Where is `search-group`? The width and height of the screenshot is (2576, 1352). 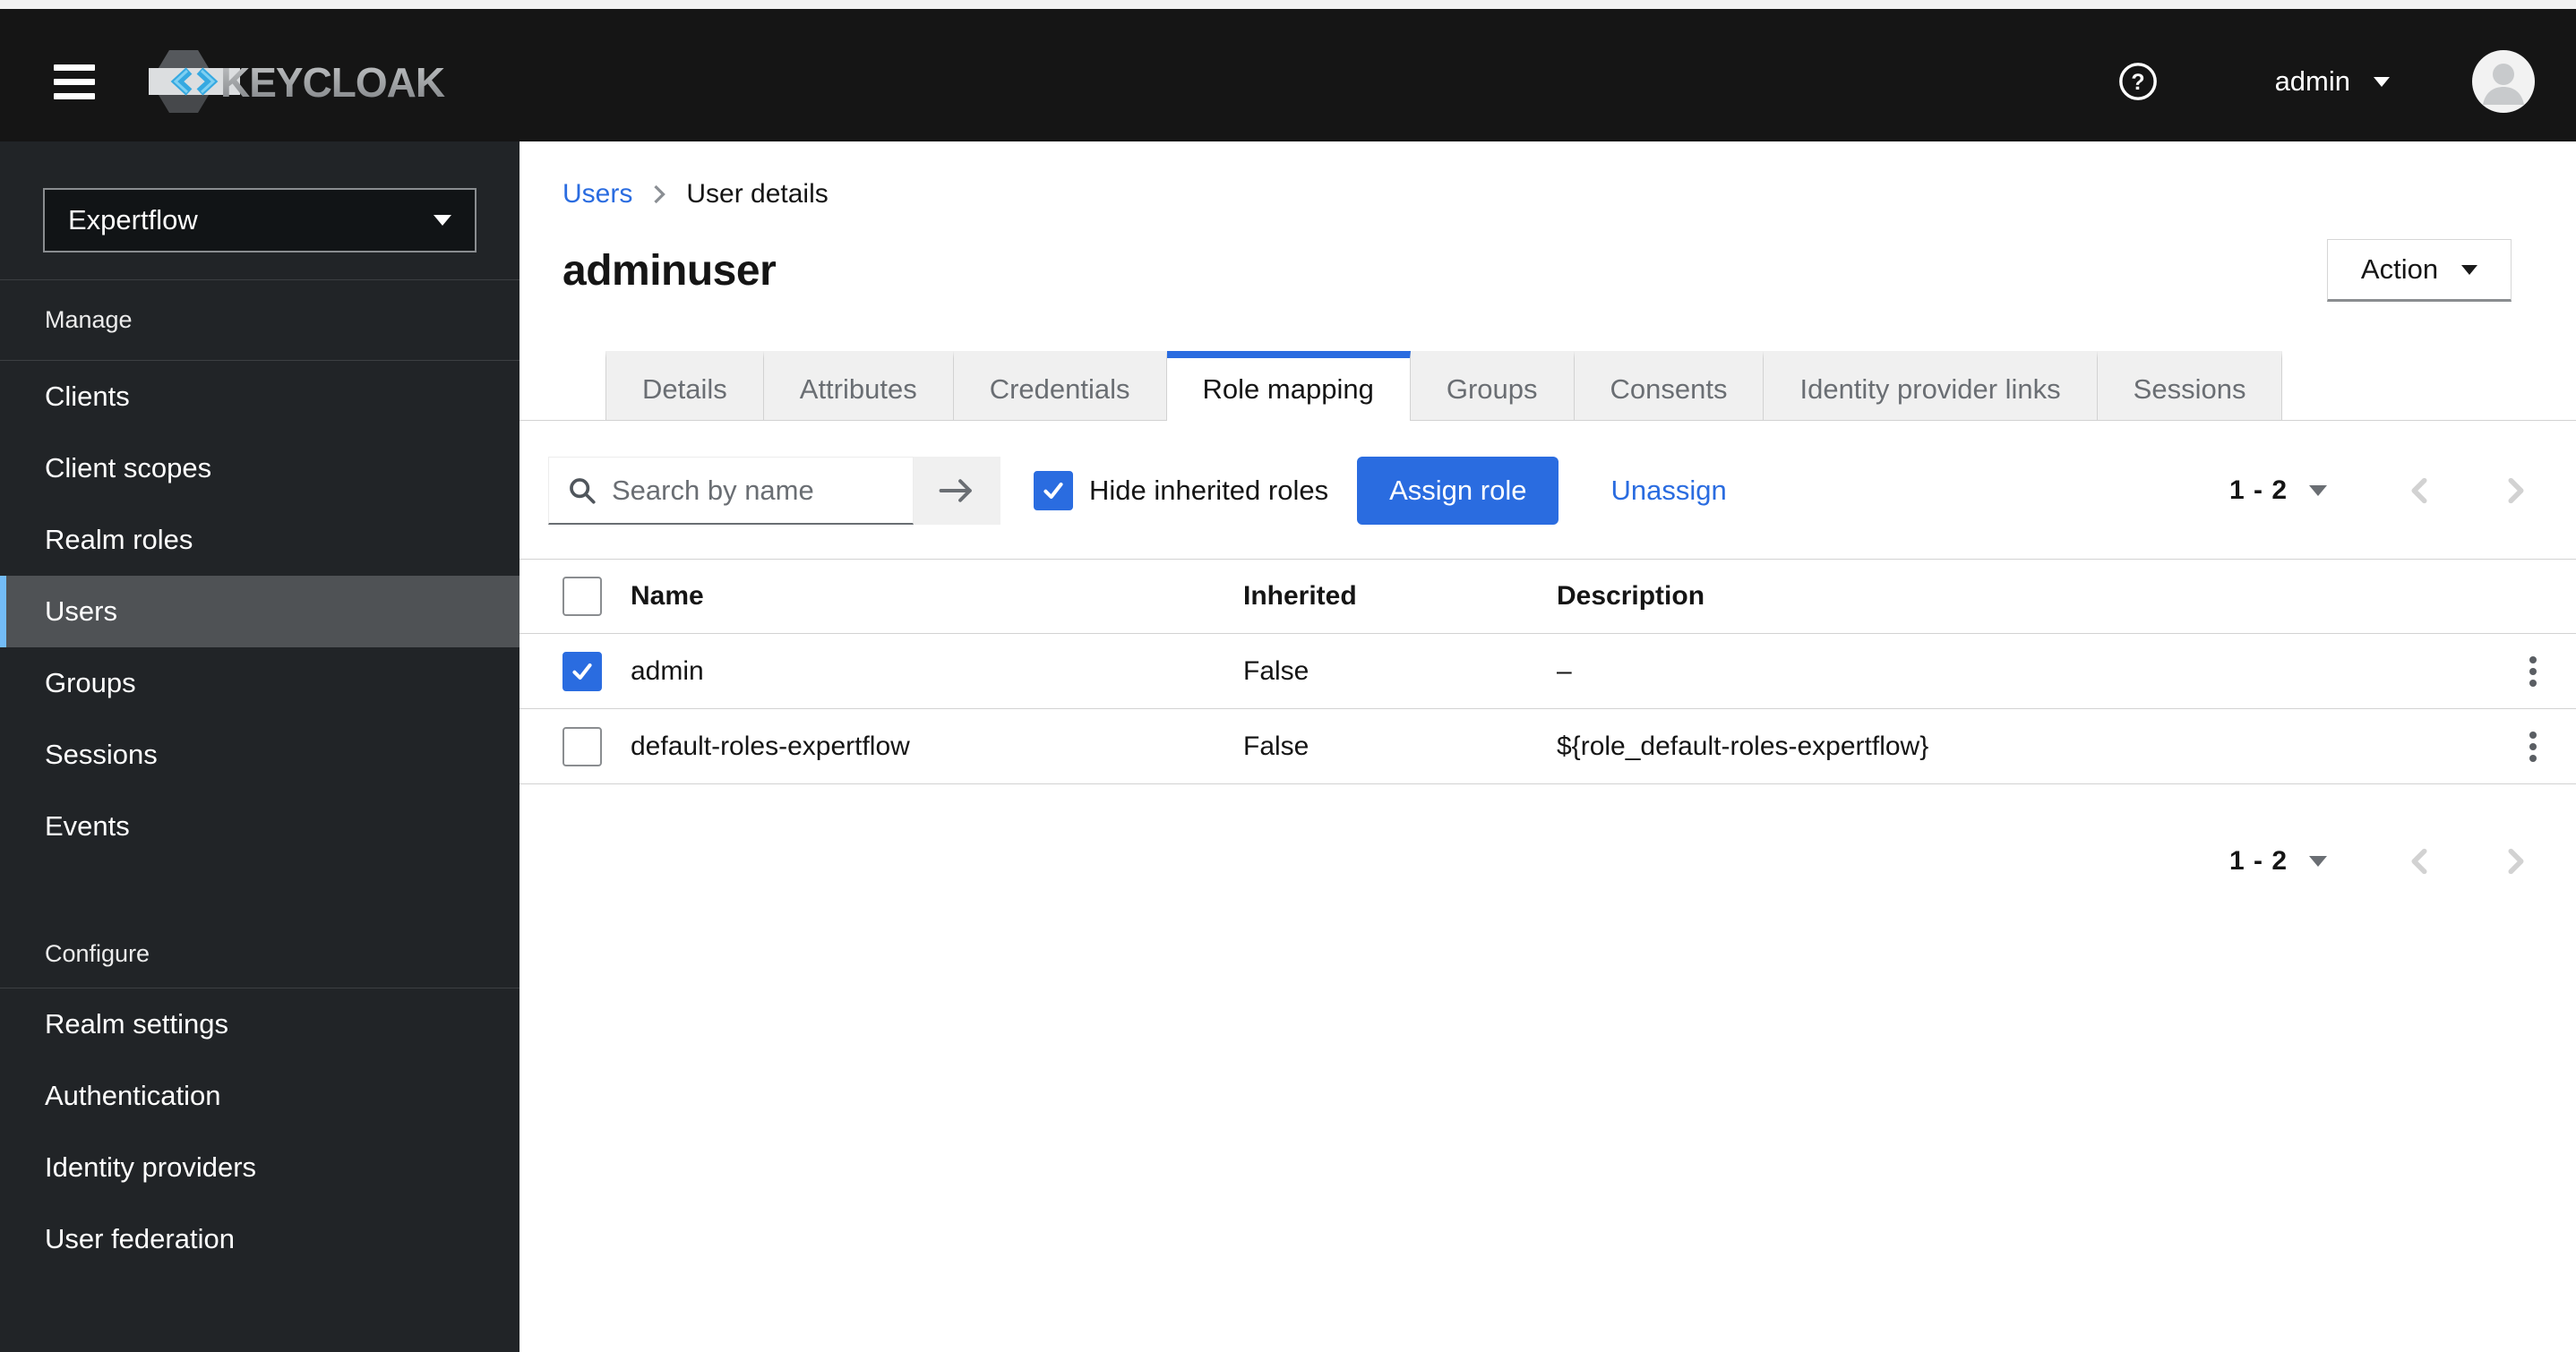
search-group is located at coordinates (774, 491).